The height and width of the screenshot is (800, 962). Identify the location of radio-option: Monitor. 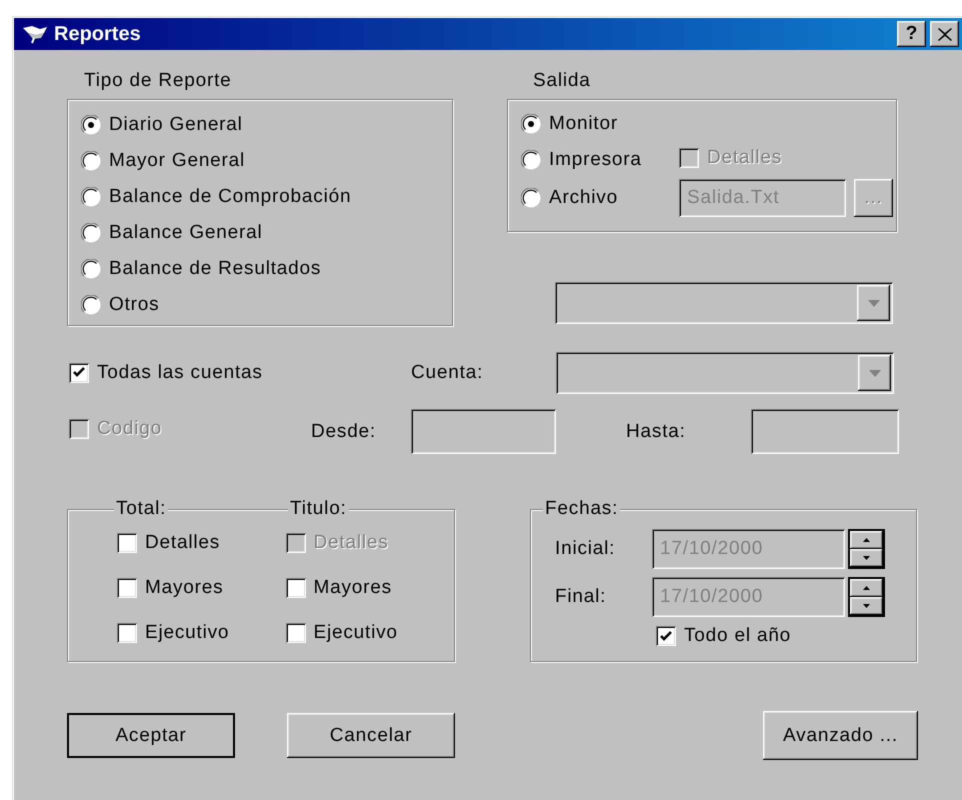
(569, 124).